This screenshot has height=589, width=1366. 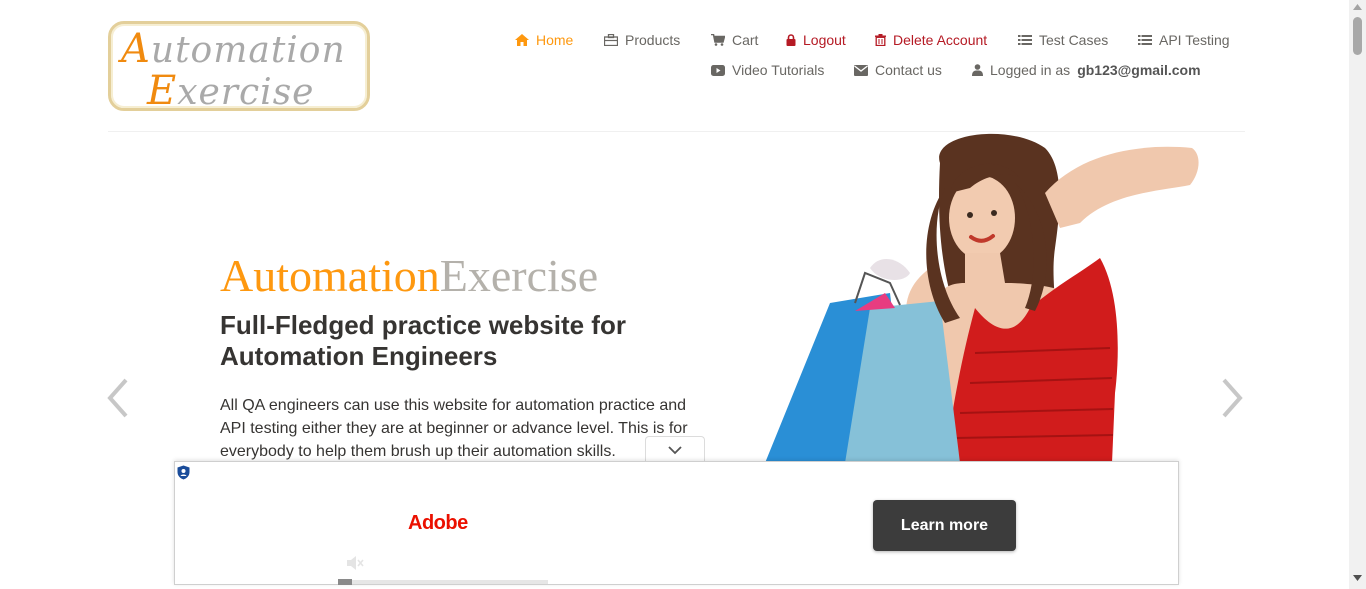 What do you see at coordinates (1357, 294) in the screenshot?
I see `page-scrollbar` at bounding box center [1357, 294].